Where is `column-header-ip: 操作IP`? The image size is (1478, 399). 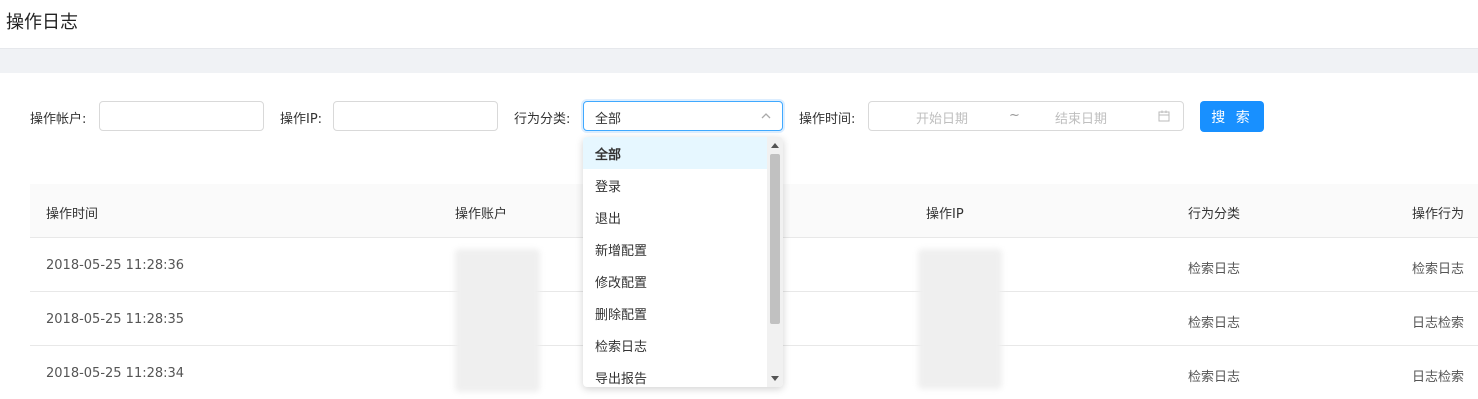 column-header-ip: 操作IP is located at coordinates (945, 212).